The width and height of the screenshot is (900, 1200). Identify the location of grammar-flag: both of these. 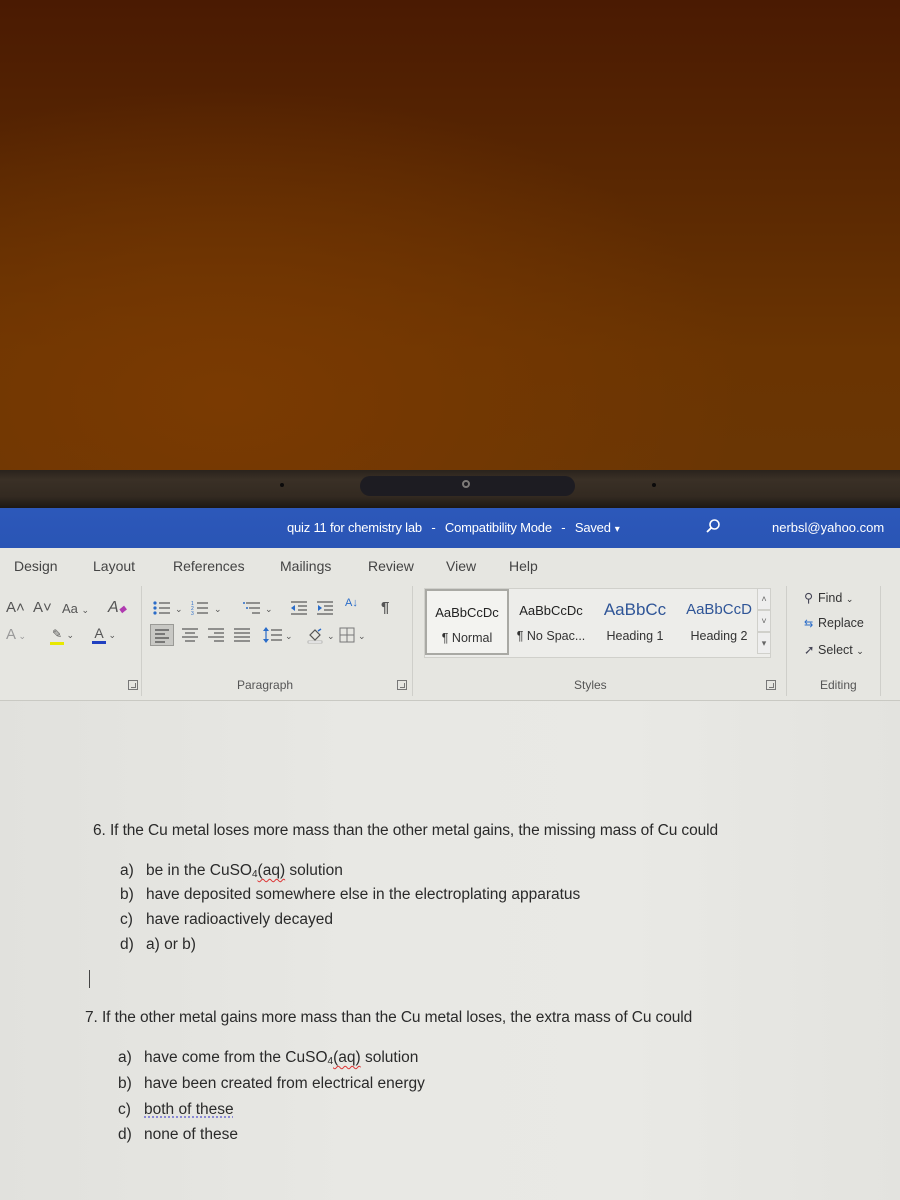
(189, 1109).